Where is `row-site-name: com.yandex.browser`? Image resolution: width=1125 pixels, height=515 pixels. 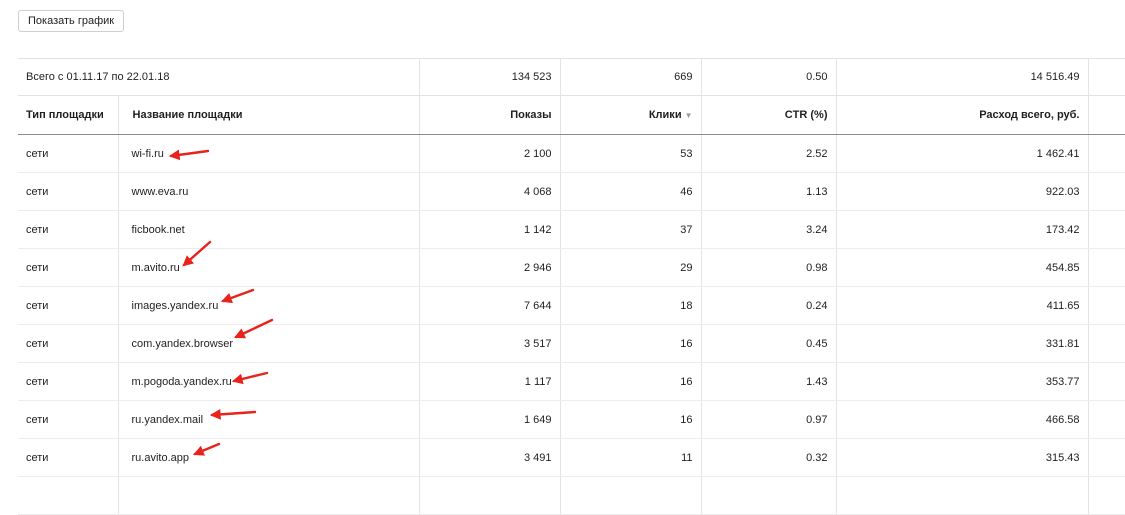 row-site-name: com.yandex.browser is located at coordinates (269, 343).